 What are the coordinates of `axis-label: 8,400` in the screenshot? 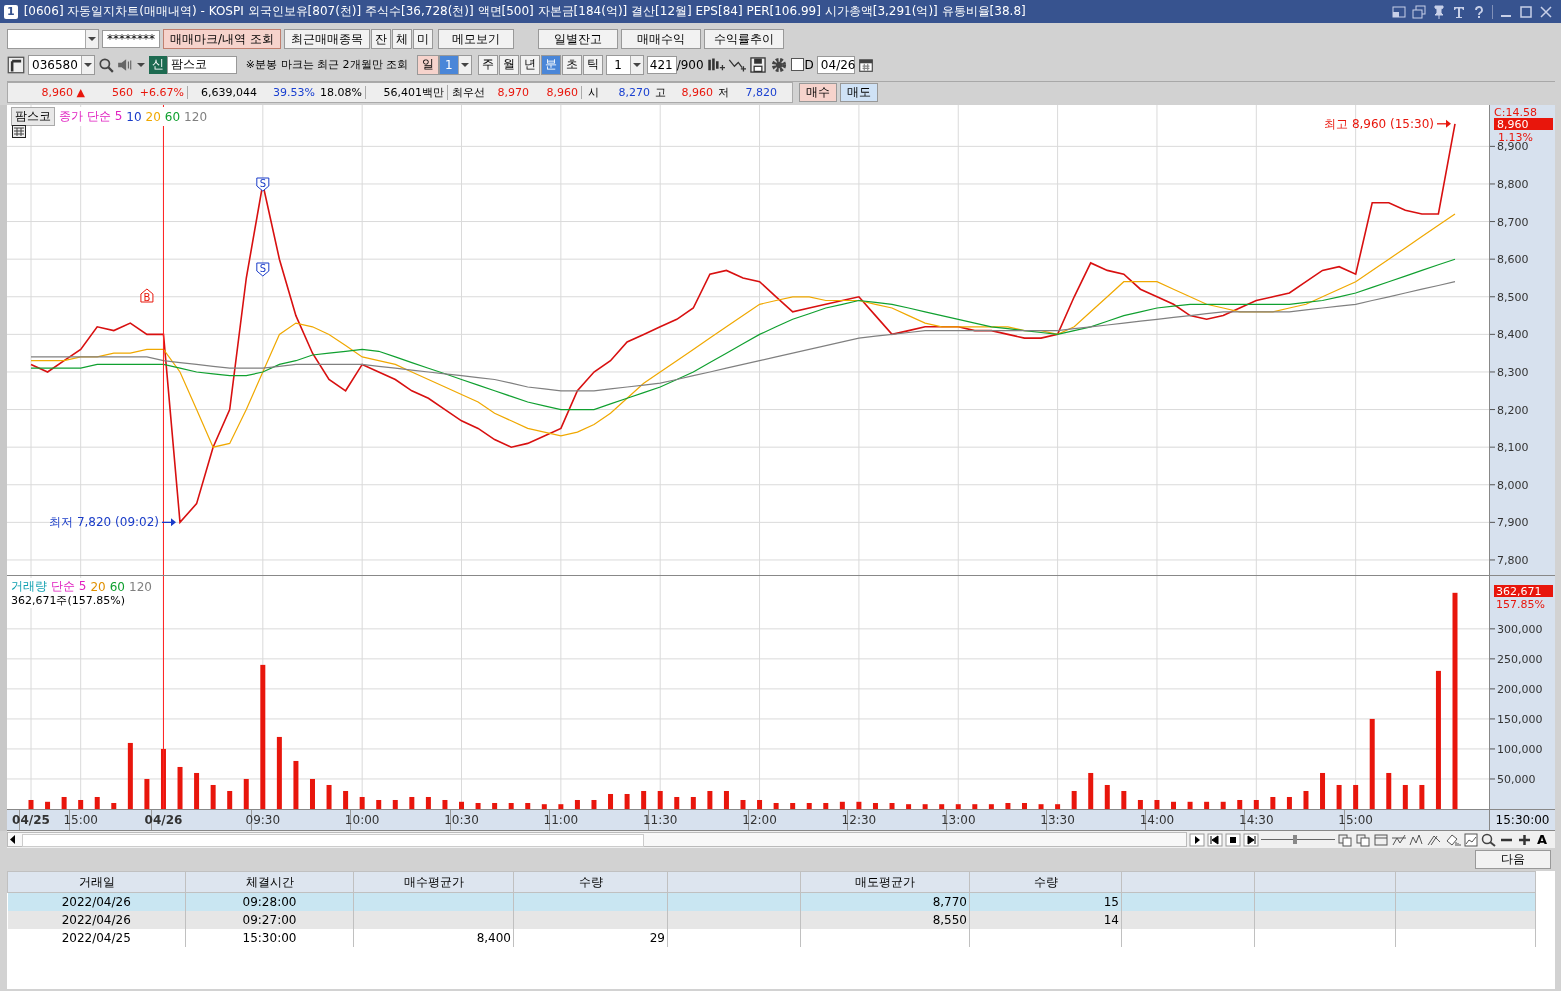 It's located at (1513, 335).